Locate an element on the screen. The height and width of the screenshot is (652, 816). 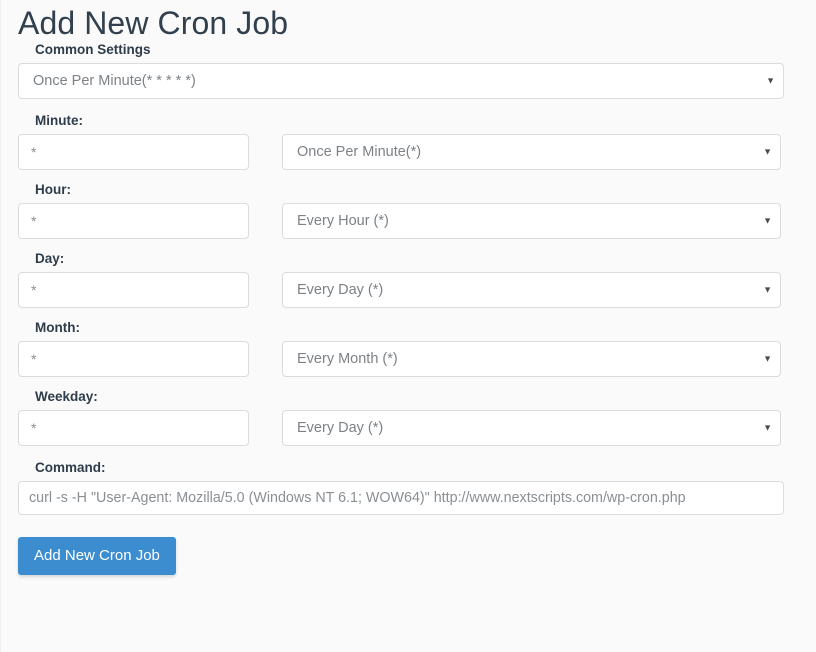
month-select: Every Month (*) is located at coordinates (531, 359).